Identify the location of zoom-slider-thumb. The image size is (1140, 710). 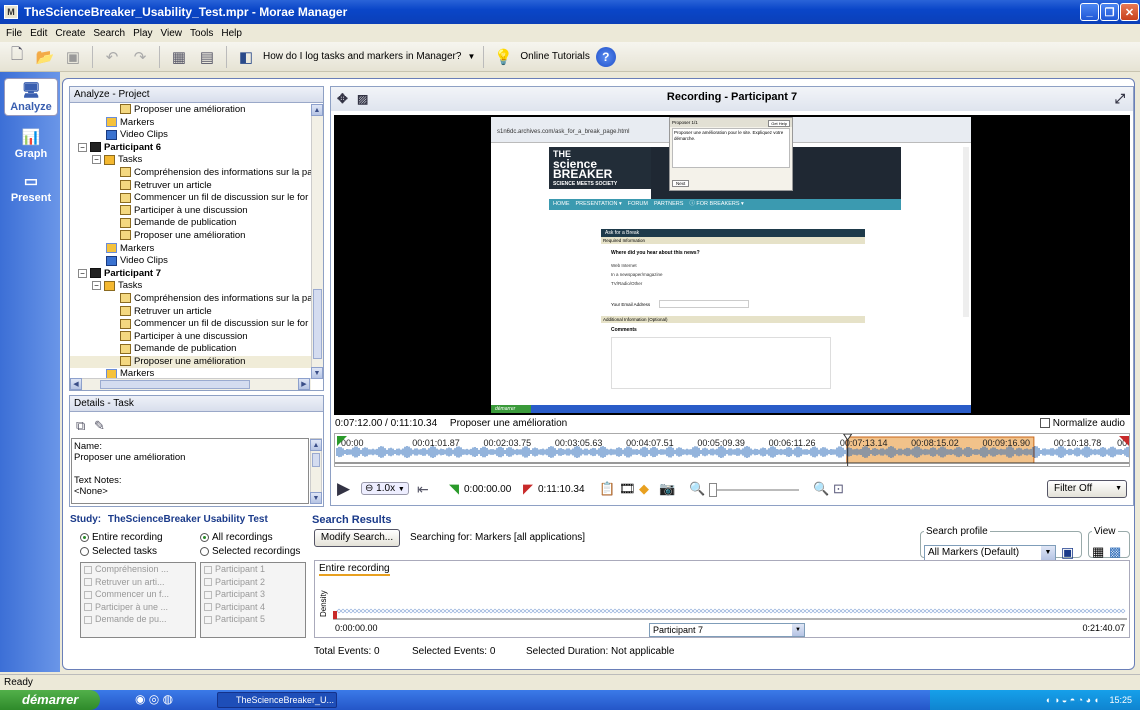
(713, 490).